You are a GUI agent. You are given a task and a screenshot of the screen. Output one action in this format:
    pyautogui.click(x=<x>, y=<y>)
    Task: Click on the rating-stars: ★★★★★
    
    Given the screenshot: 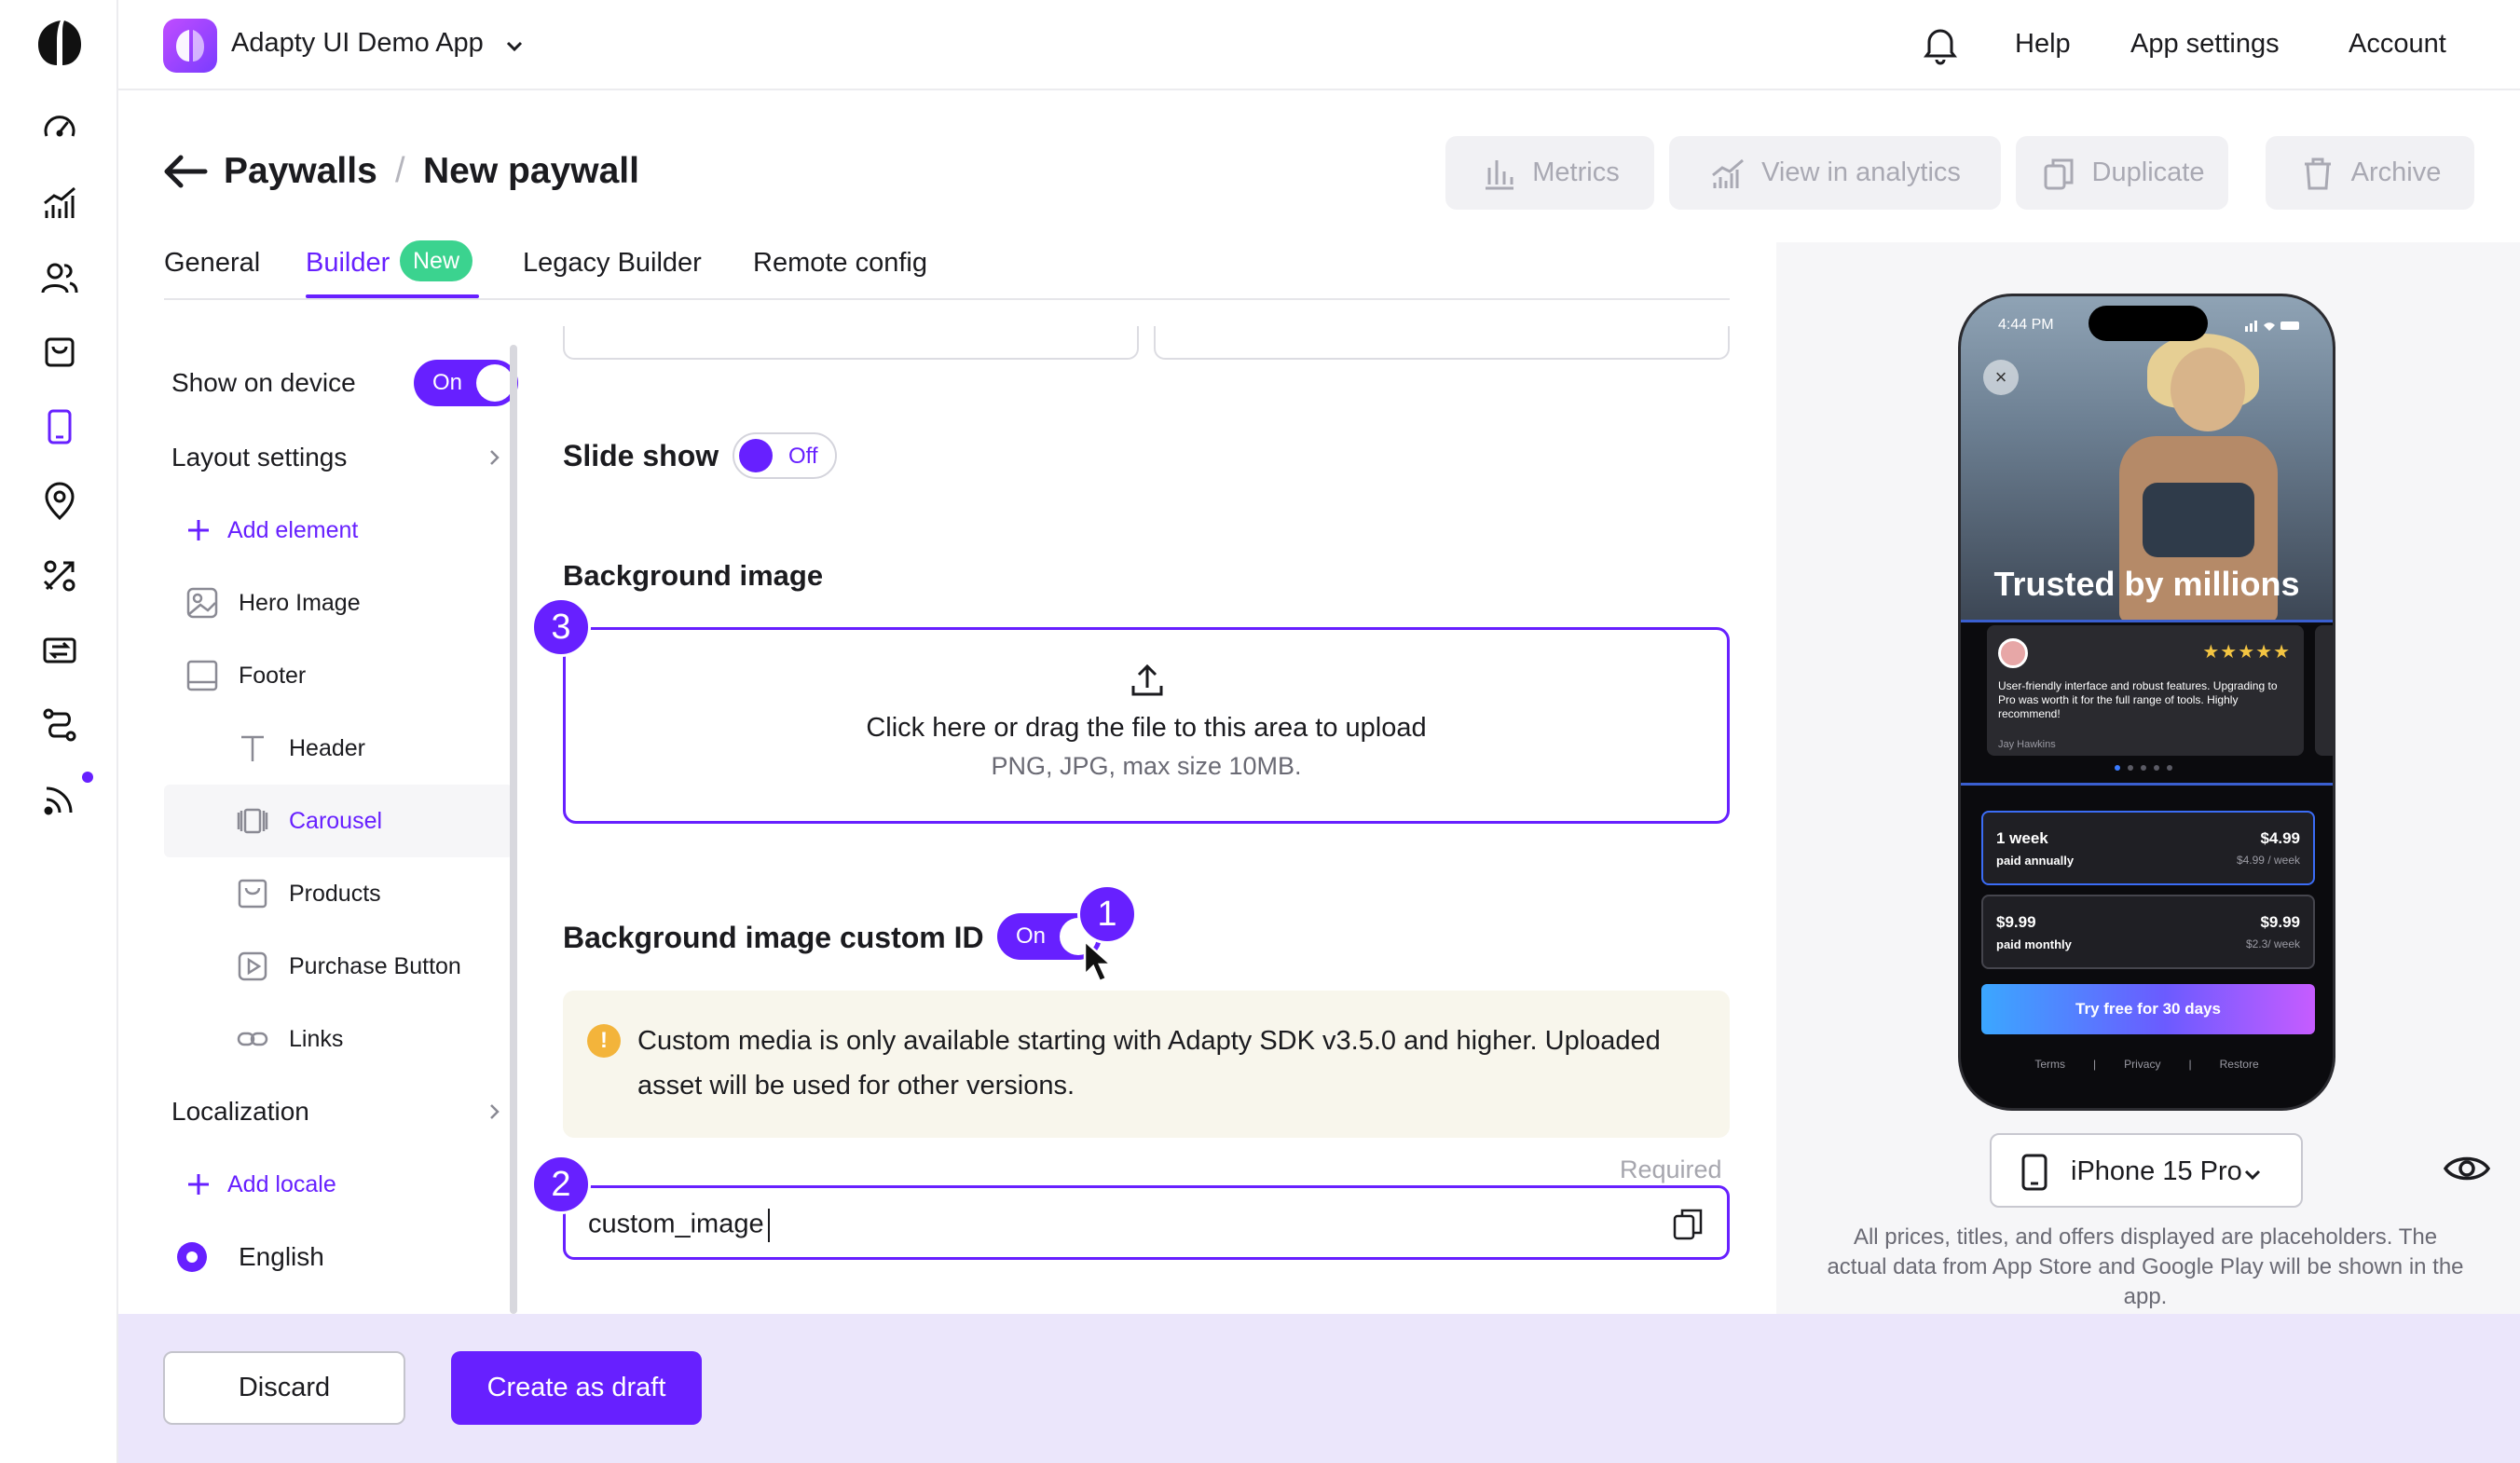 What is the action you would take?
    pyautogui.click(x=2246, y=652)
    